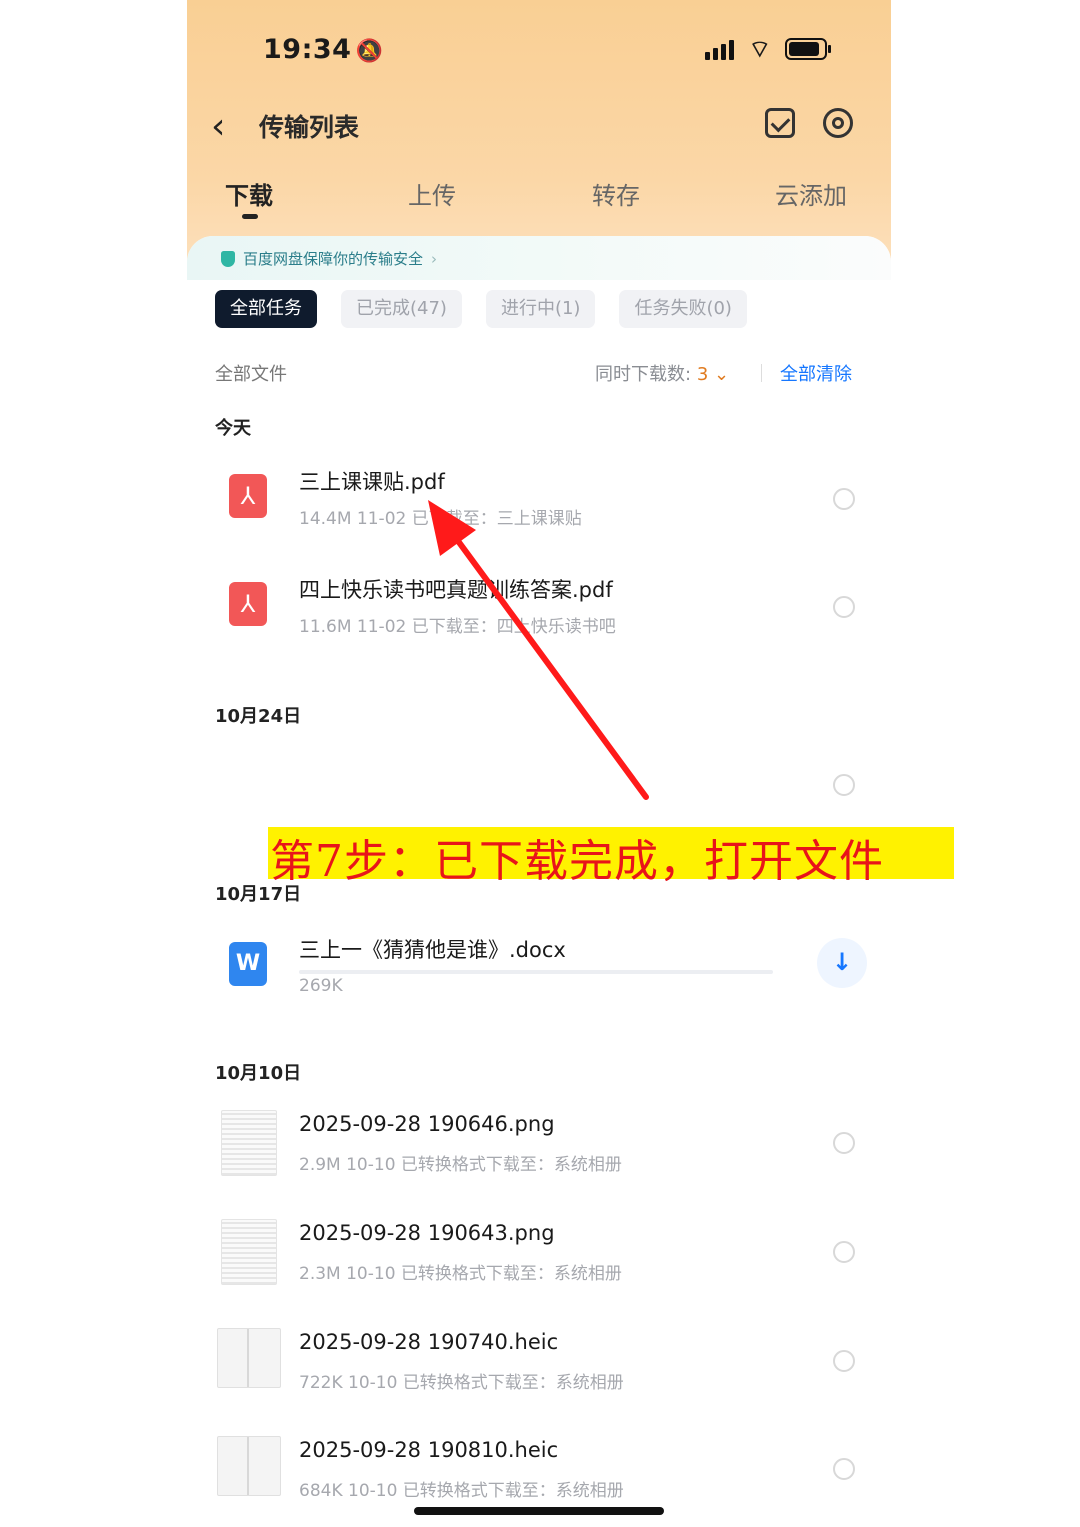  I want to click on signal-icon, so click(720, 49).